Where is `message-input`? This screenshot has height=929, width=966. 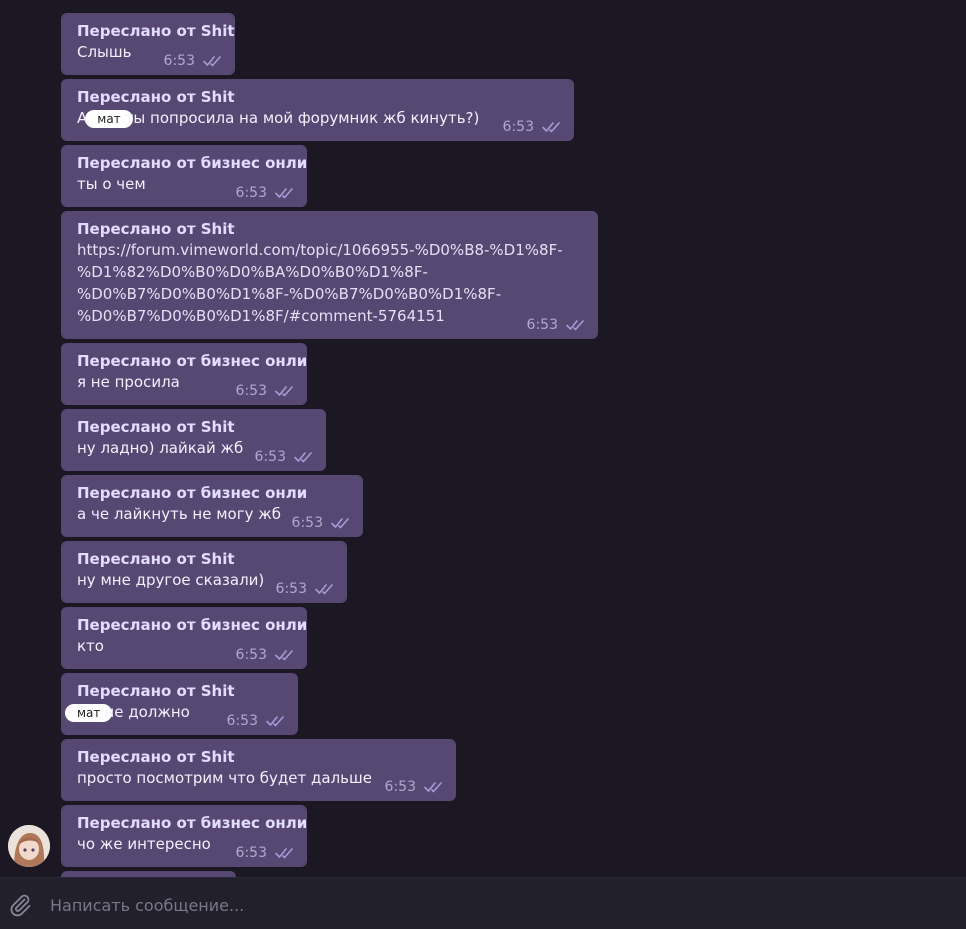
message-input is located at coordinates (490, 905).